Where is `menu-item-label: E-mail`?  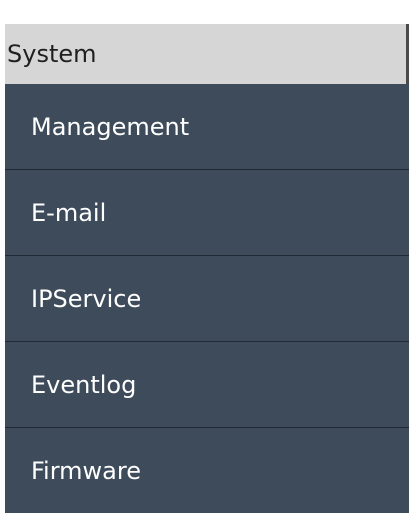 menu-item-label: E-mail is located at coordinates (69, 212).